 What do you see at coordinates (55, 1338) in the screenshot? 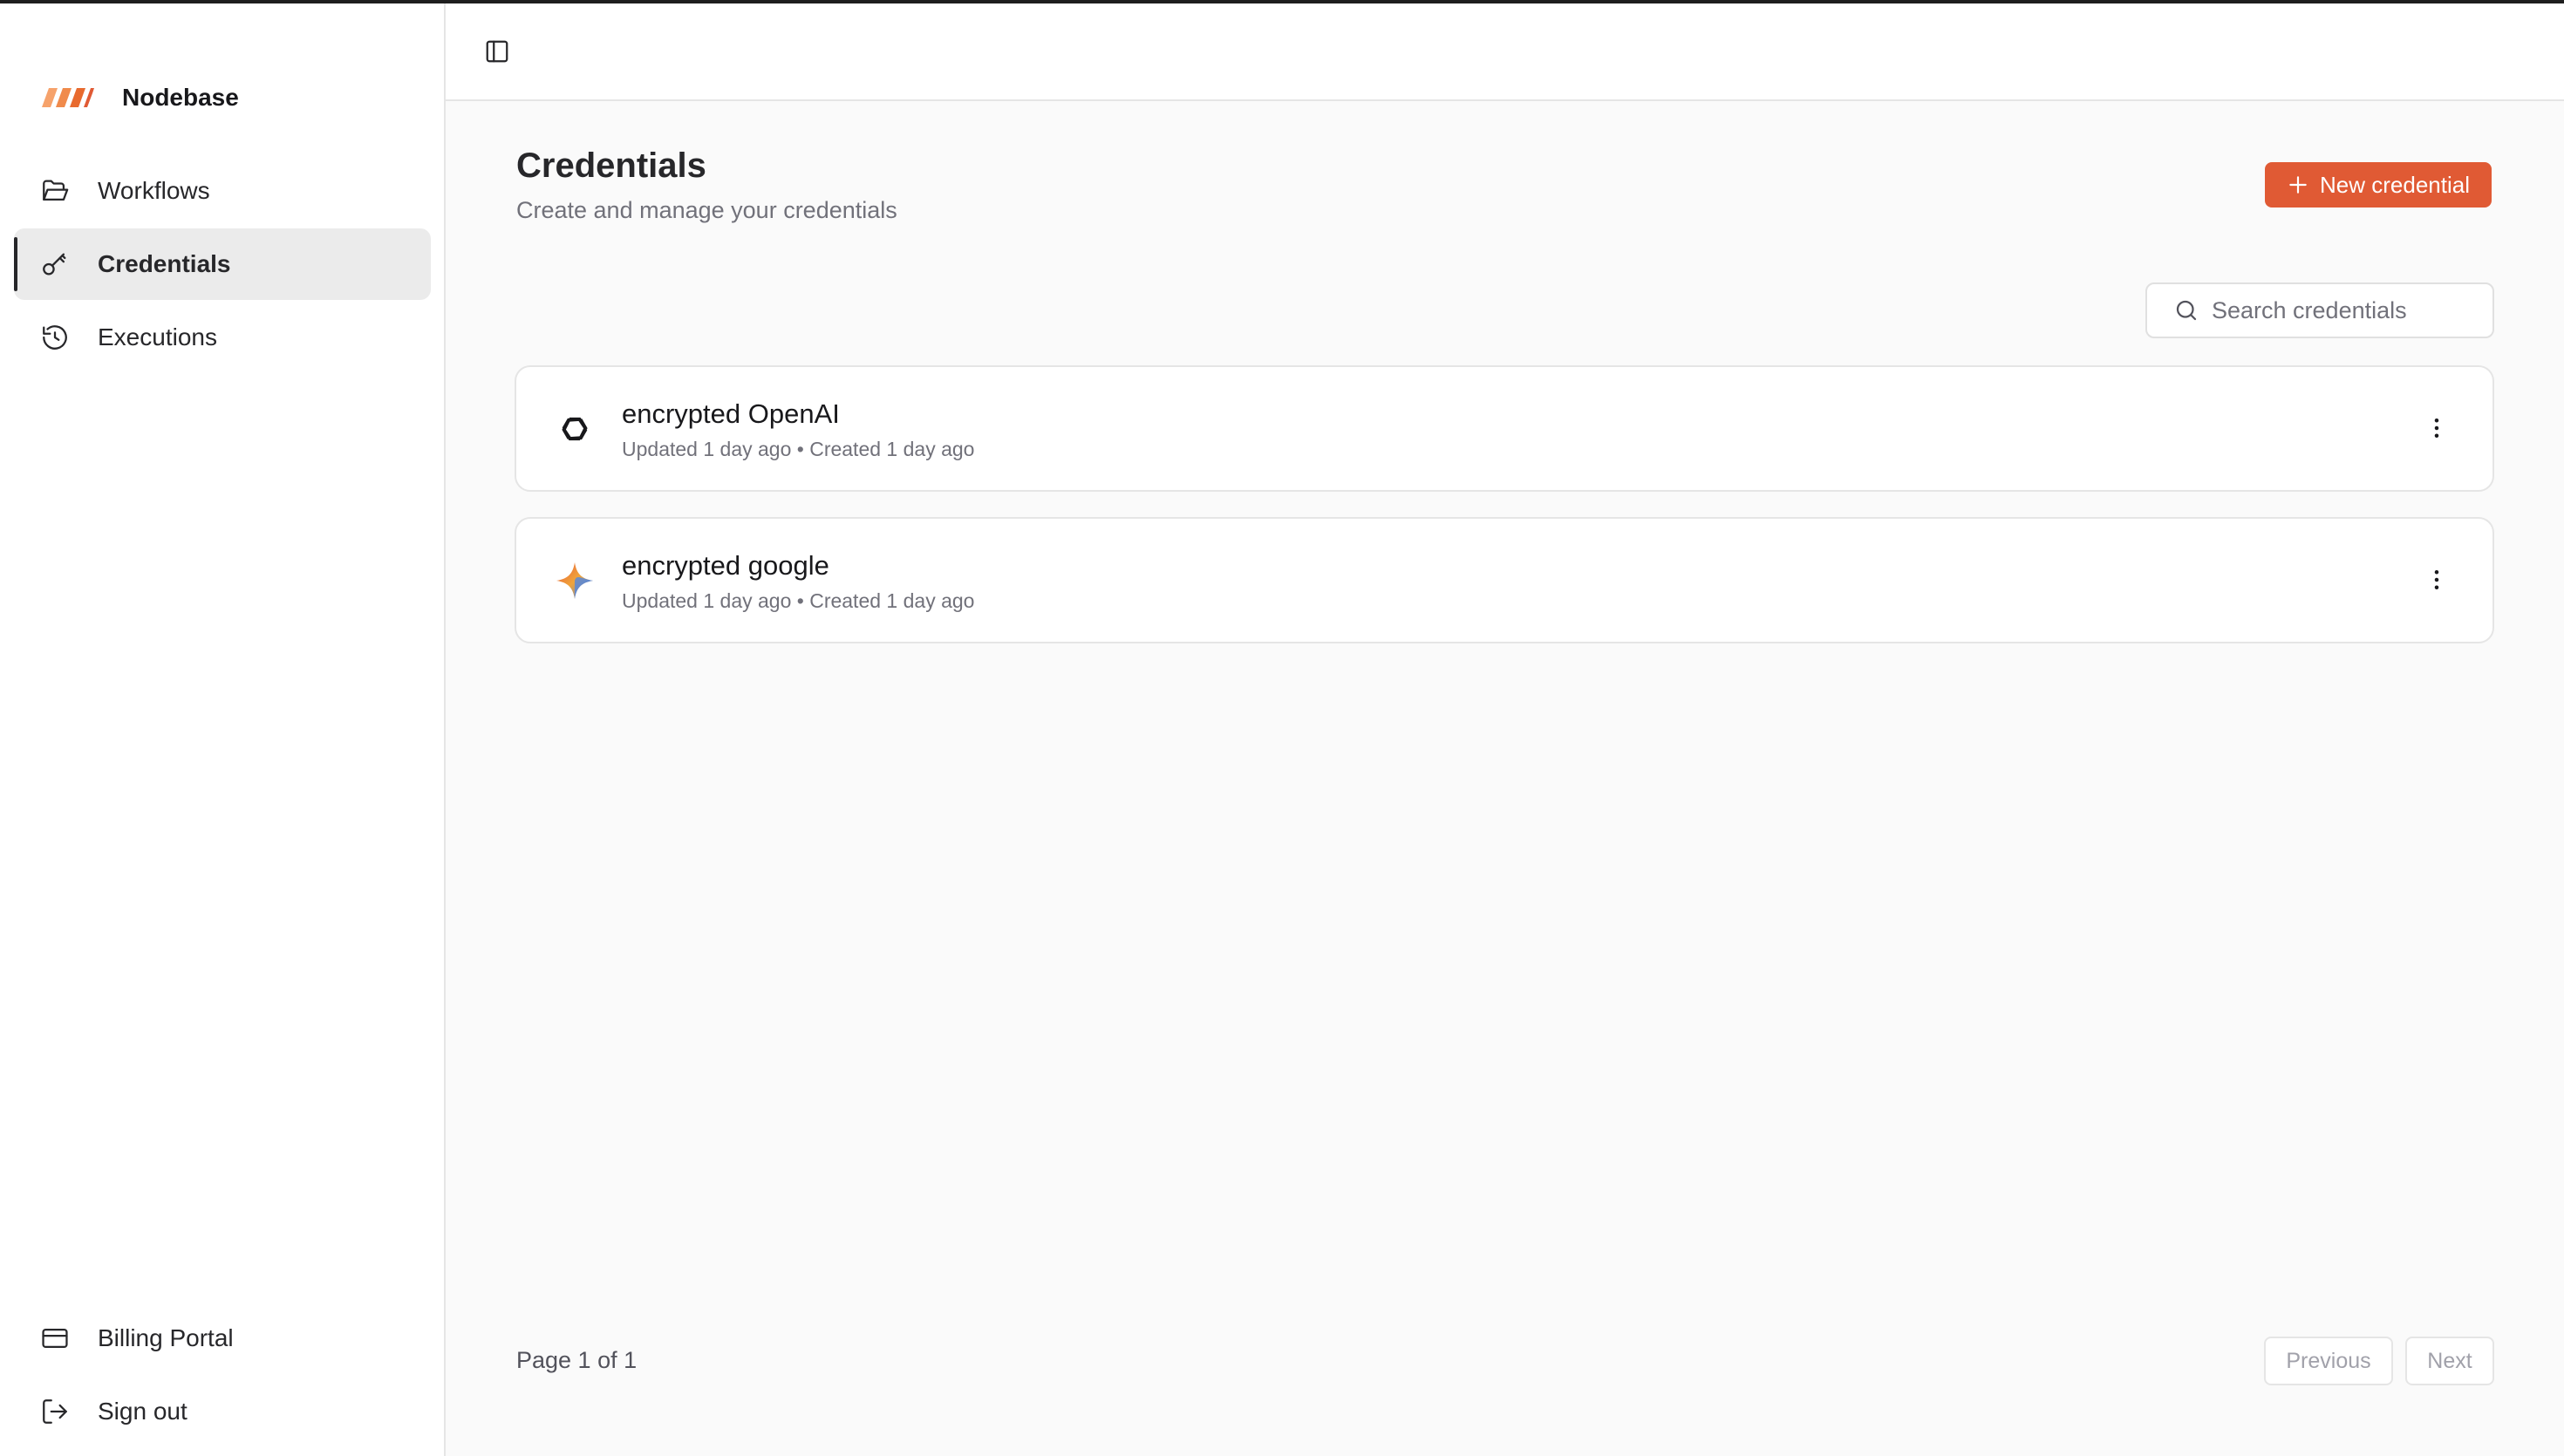
I see `credit-card-icon` at bounding box center [55, 1338].